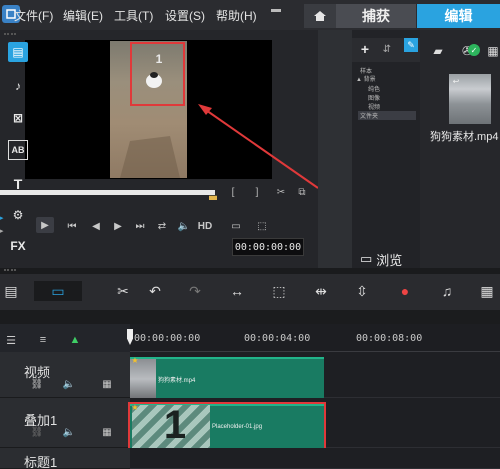  Describe the element at coordinates (107, 192) in the screenshot. I see `playback-scrubber` at that location.